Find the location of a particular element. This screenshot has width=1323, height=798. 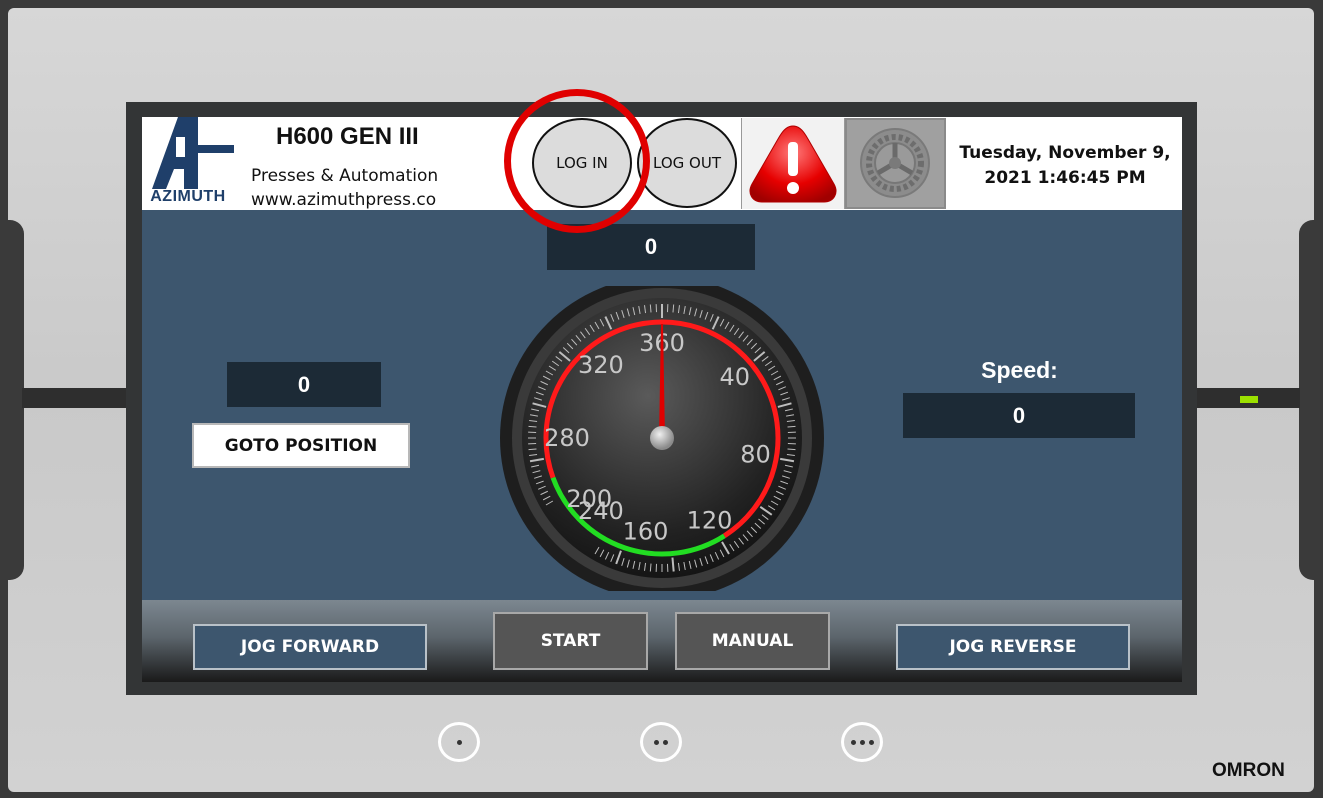

manual-button: MANUAL is located at coordinates (752, 641).